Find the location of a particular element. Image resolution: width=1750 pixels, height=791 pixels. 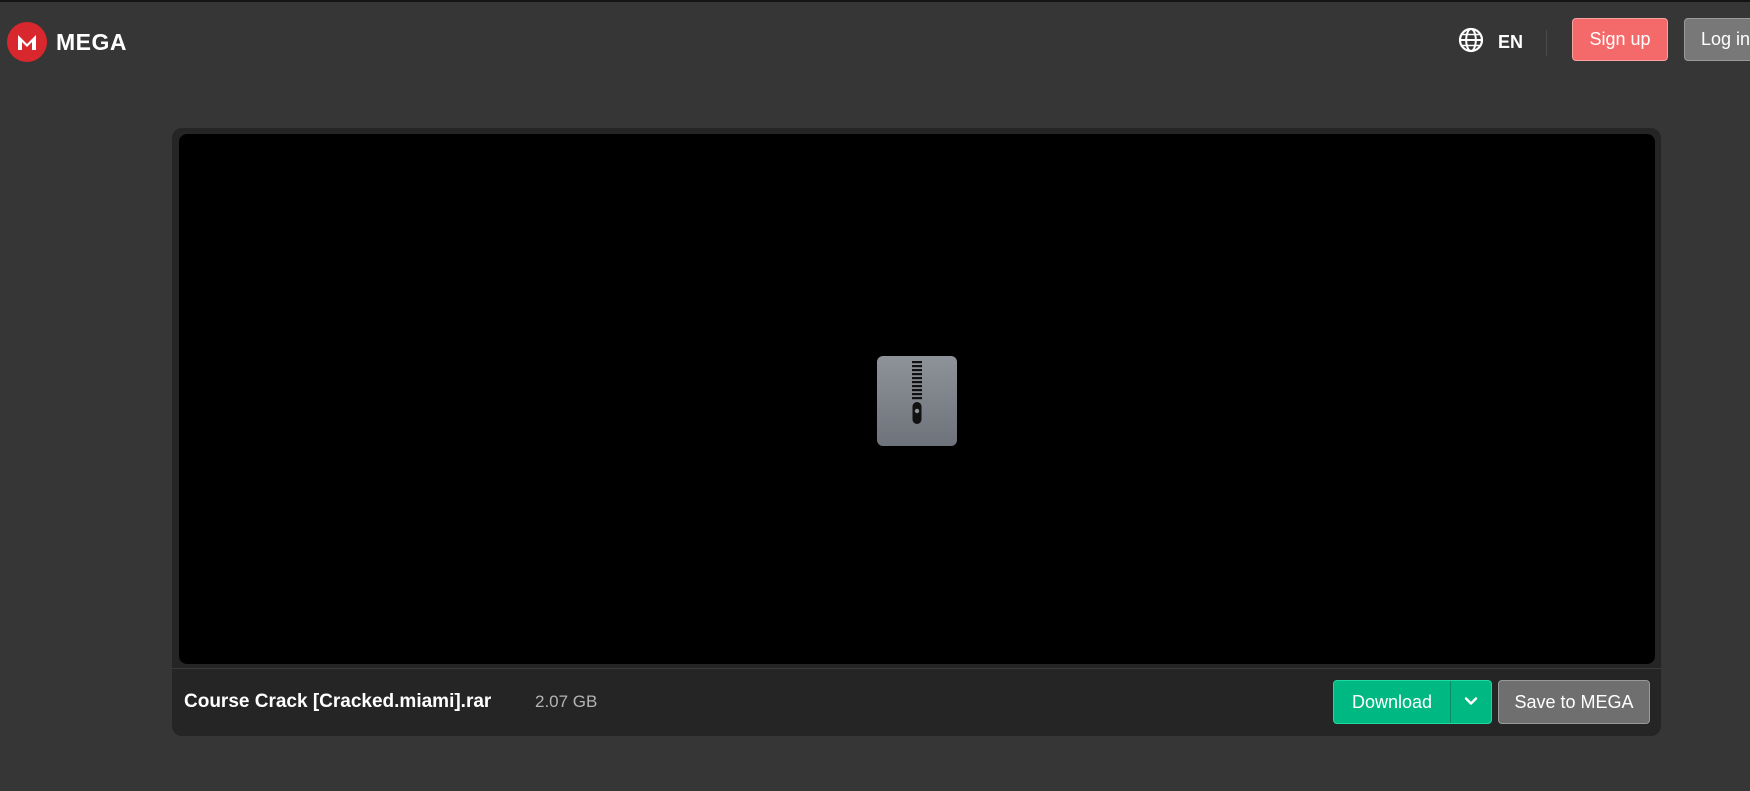

language-code: EN is located at coordinates (1511, 42).